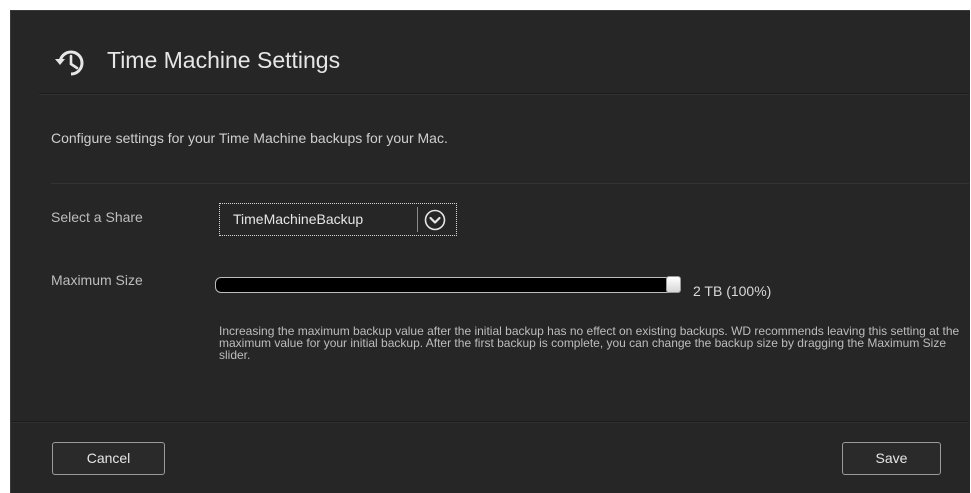 This screenshot has width=971, height=493. Describe the element at coordinates (97, 280) in the screenshot. I see `maximum-size-label: Maximum Size` at that location.